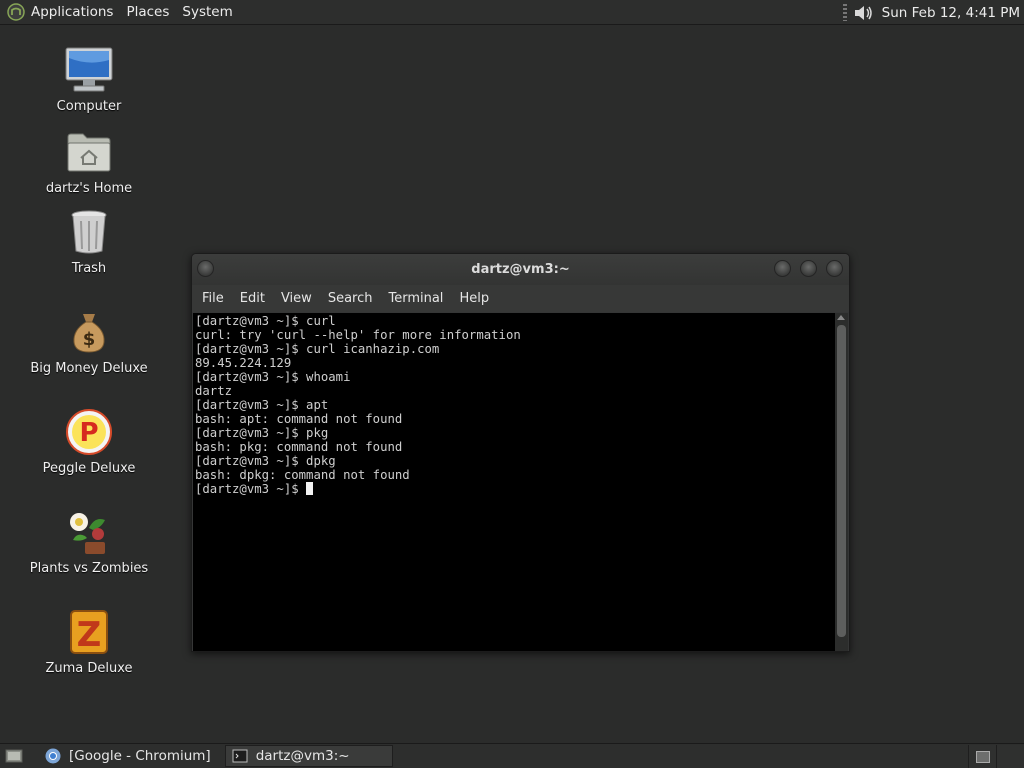 The image size is (1024, 768). Describe the element at coordinates (841, 317) in the screenshot. I see `scroll-up-arrow-icon` at that location.